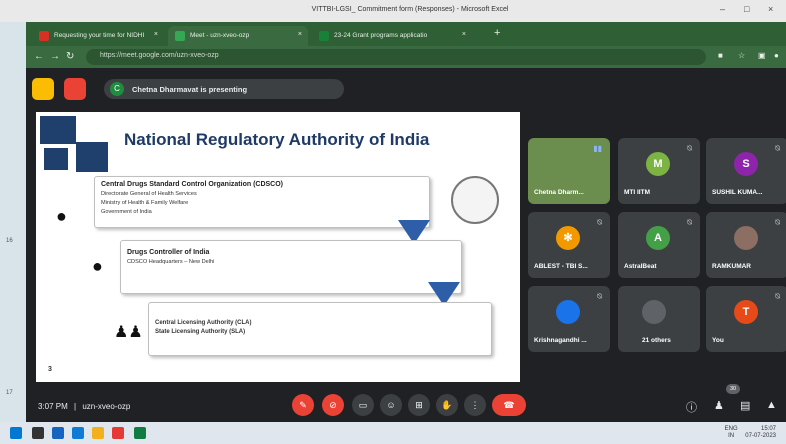 This screenshot has height=444, width=786. I want to click on system-clock: 15:07 07-07-2023, so click(760, 433).